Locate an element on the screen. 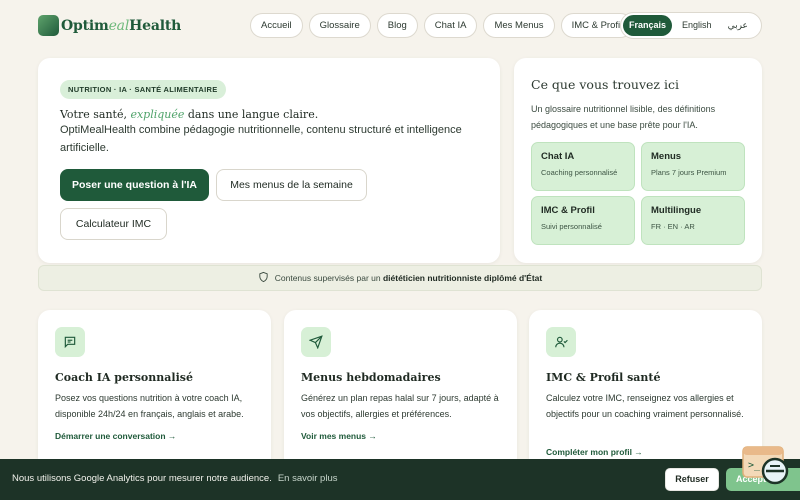  cookie-learn-more-link: En savoir plus is located at coordinates (308, 478).